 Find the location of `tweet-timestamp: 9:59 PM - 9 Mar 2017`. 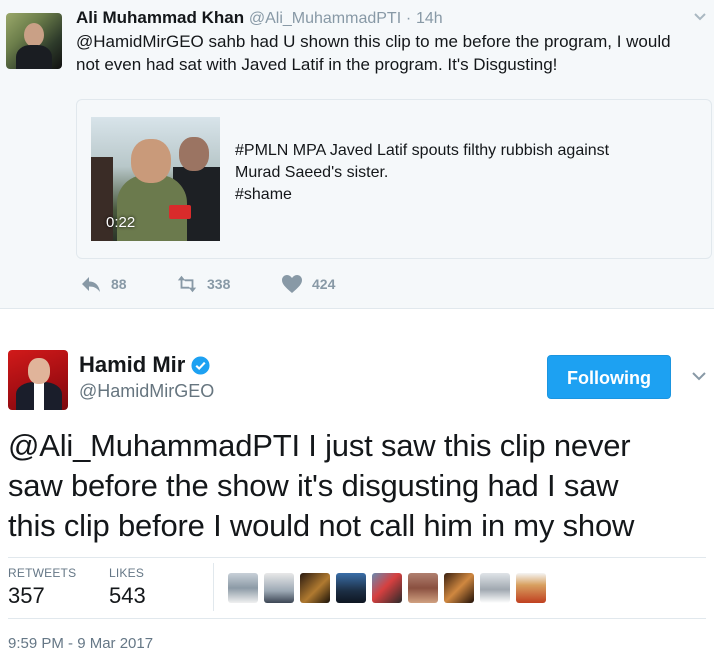

tweet-timestamp: 9:59 PM - 9 Mar 2017 is located at coordinates (80, 643).